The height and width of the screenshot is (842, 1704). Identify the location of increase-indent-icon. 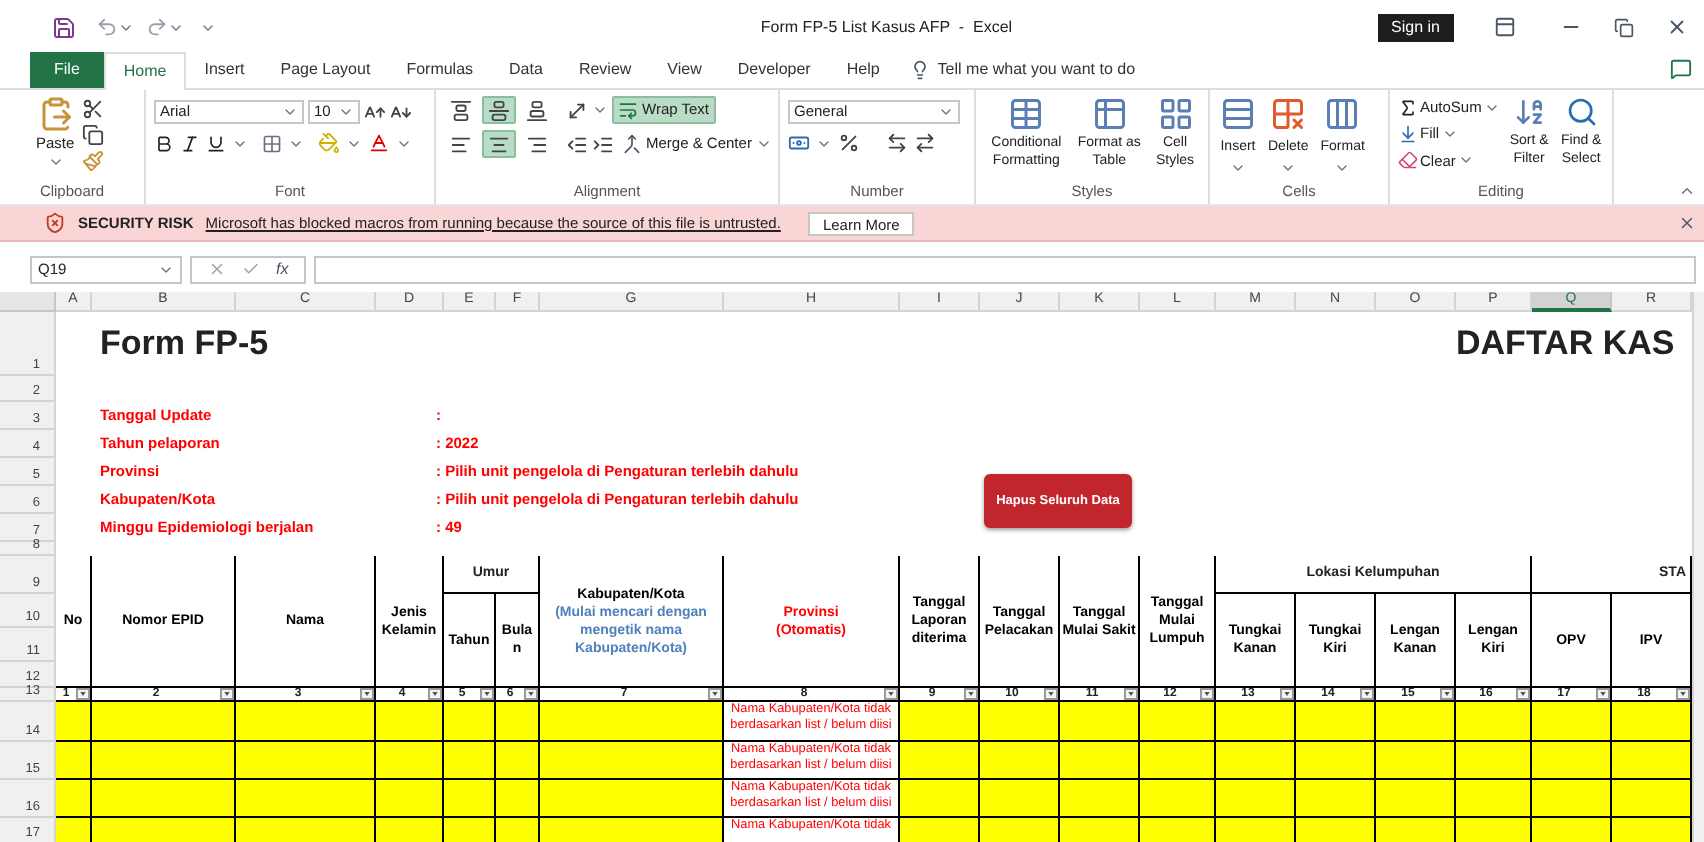
(603, 144).